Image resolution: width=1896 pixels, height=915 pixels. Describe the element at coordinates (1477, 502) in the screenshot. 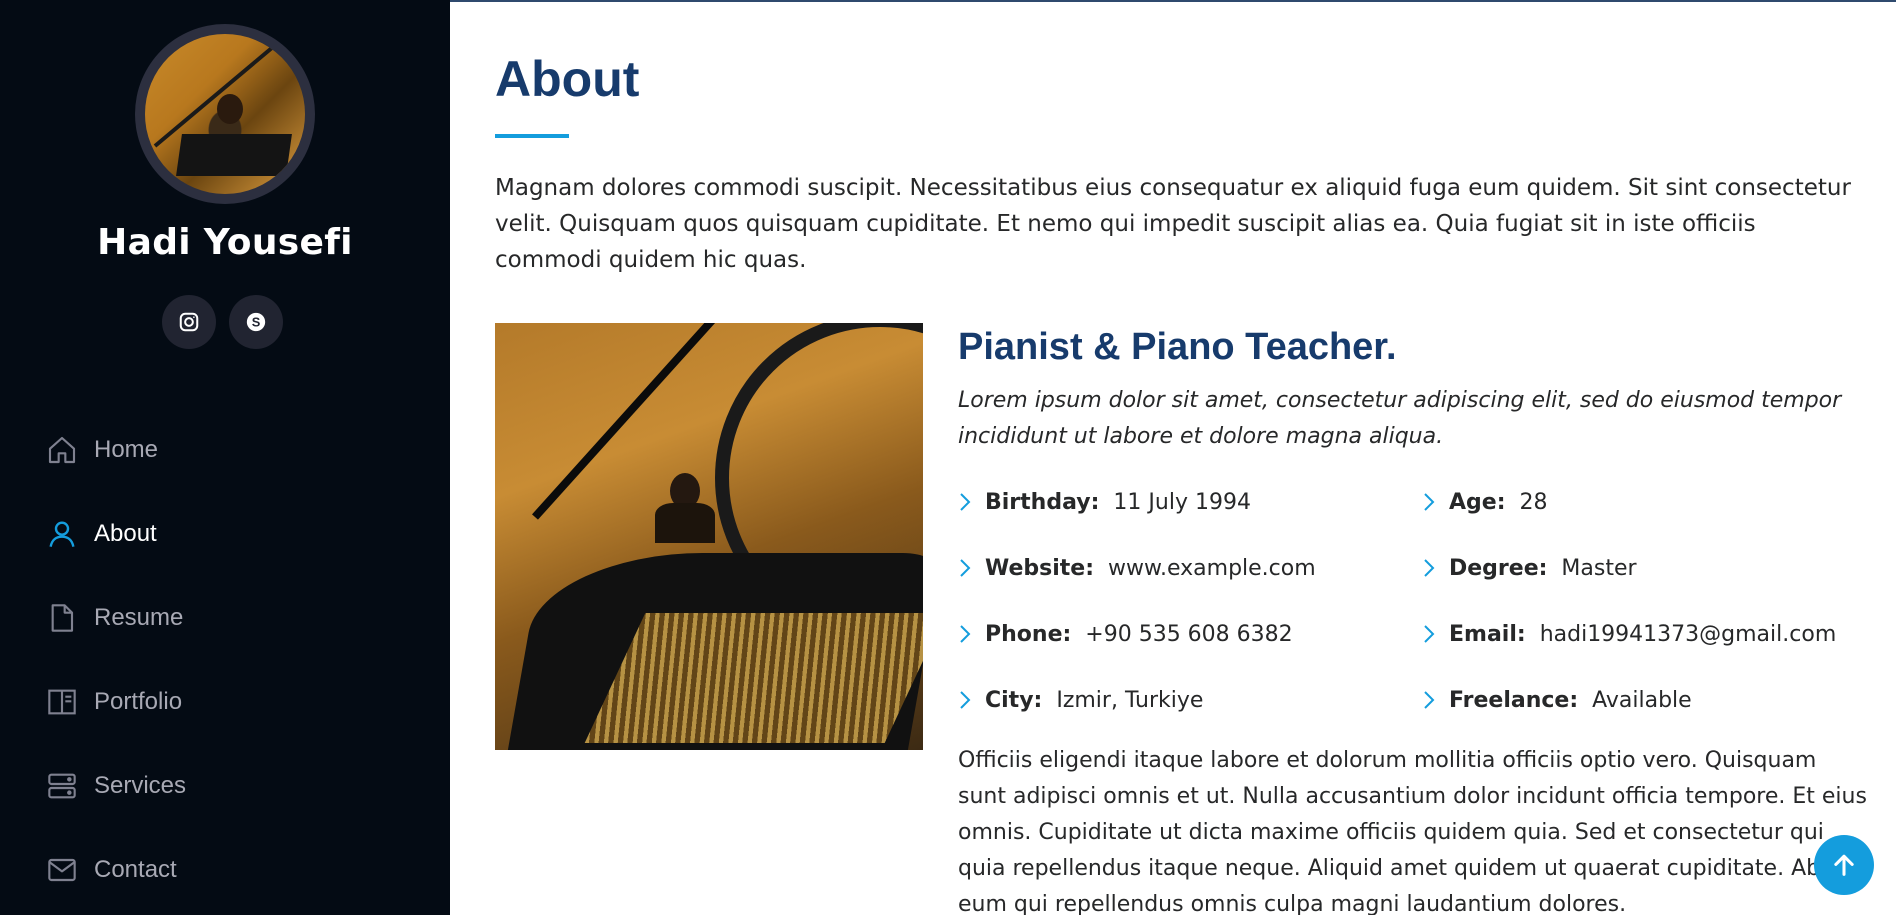

I see `fact-label: Age:` at that location.